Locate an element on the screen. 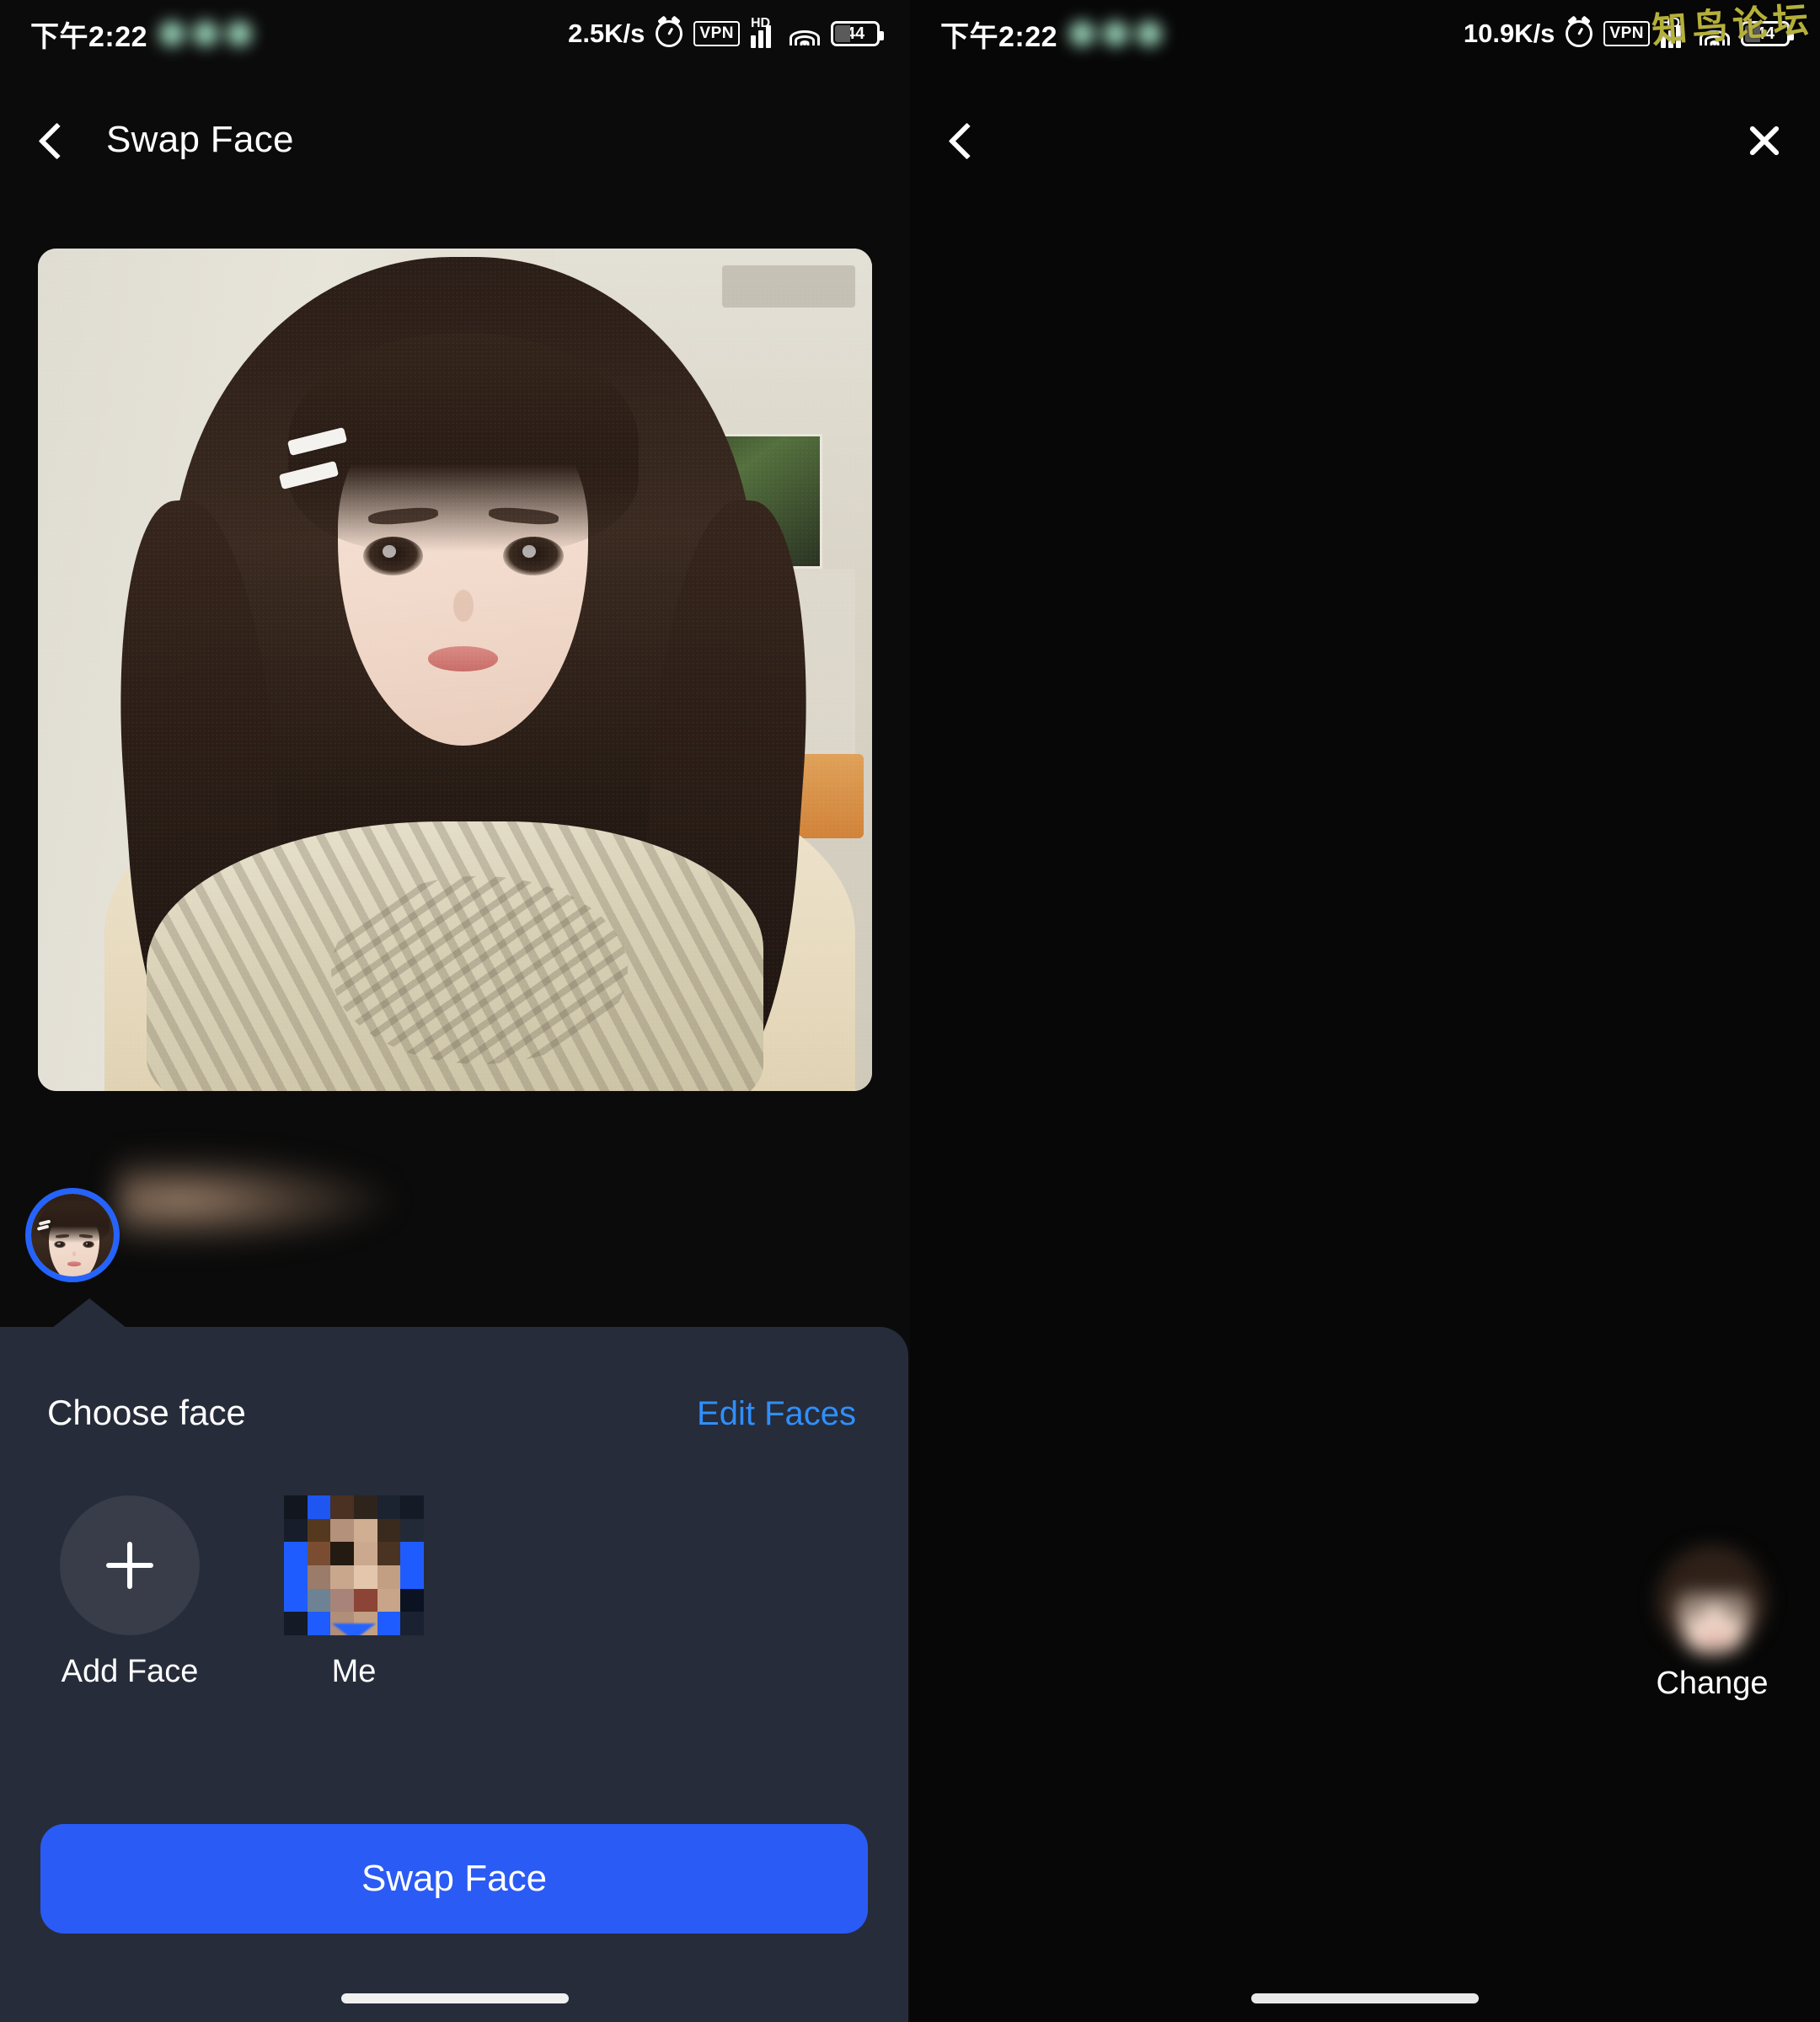  me-face-label: Me is located at coordinates (354, 1671).